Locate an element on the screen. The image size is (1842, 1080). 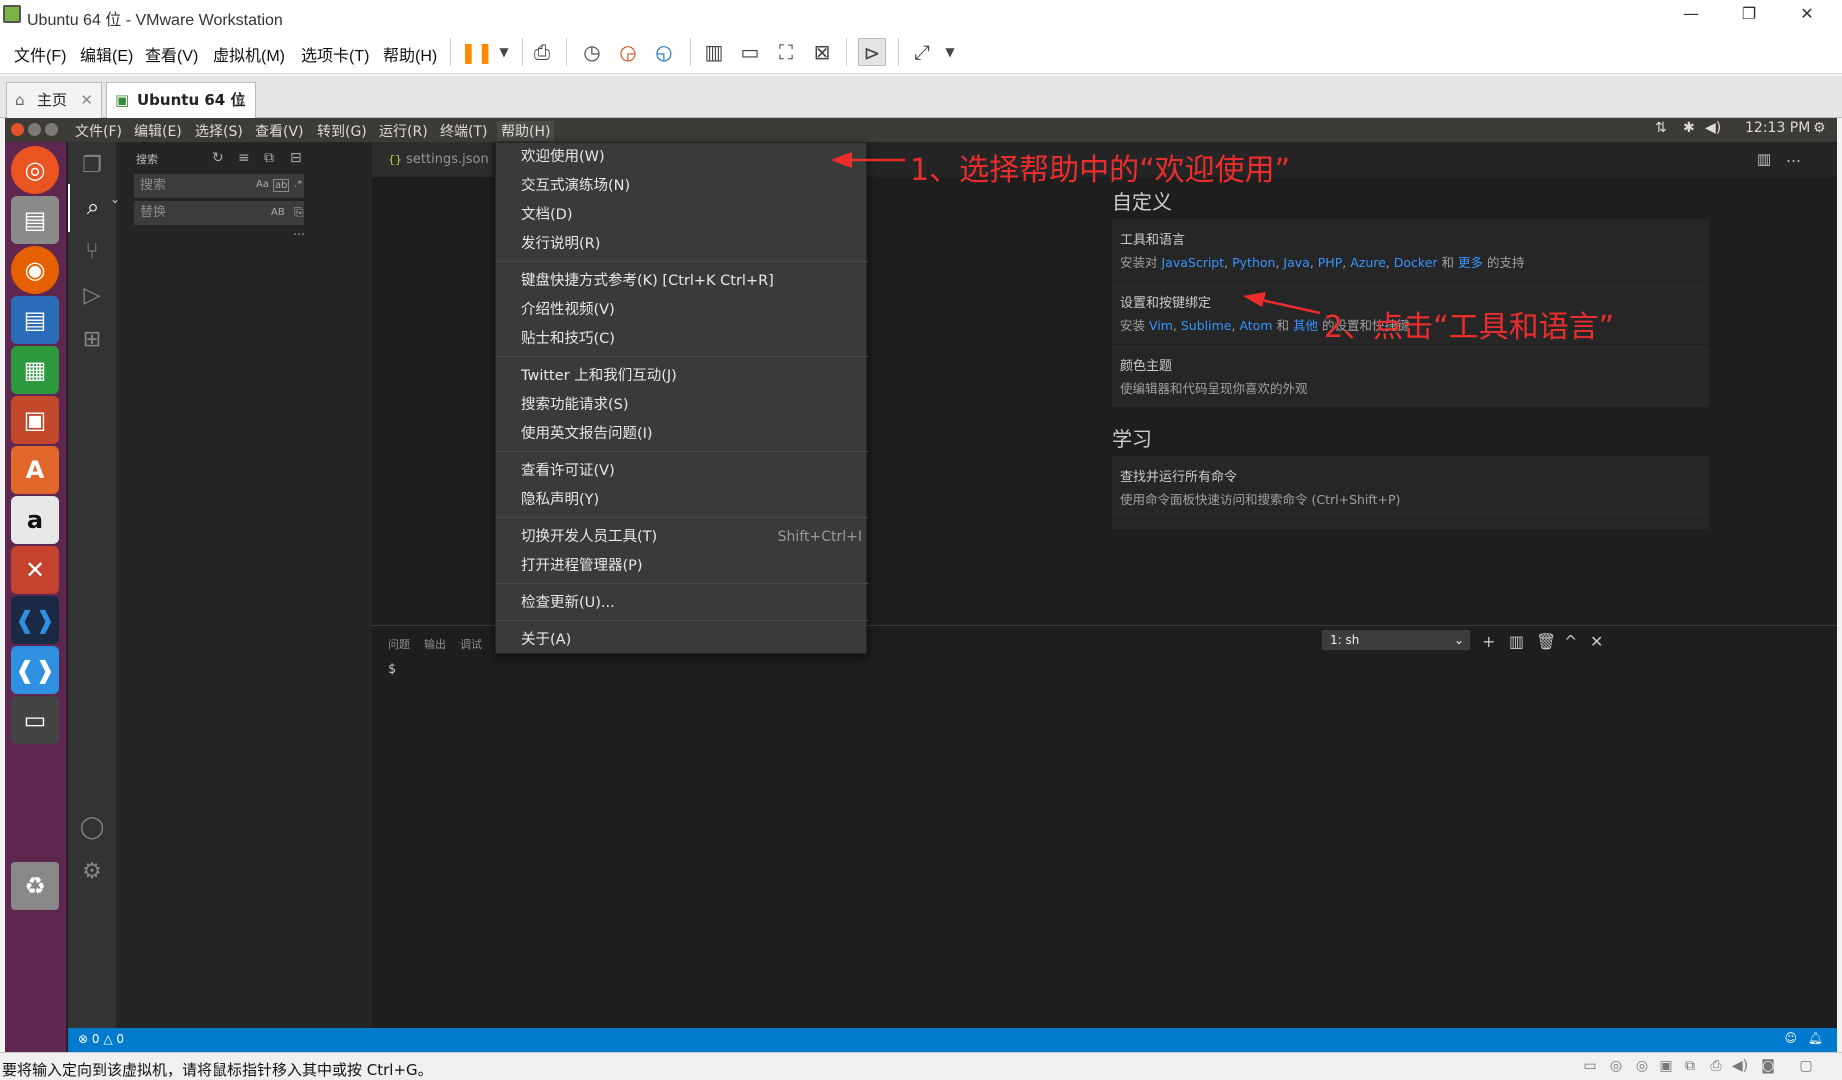
annotation-step2: 2、点击“工具和语言” is located at coordinates (1469, 327).